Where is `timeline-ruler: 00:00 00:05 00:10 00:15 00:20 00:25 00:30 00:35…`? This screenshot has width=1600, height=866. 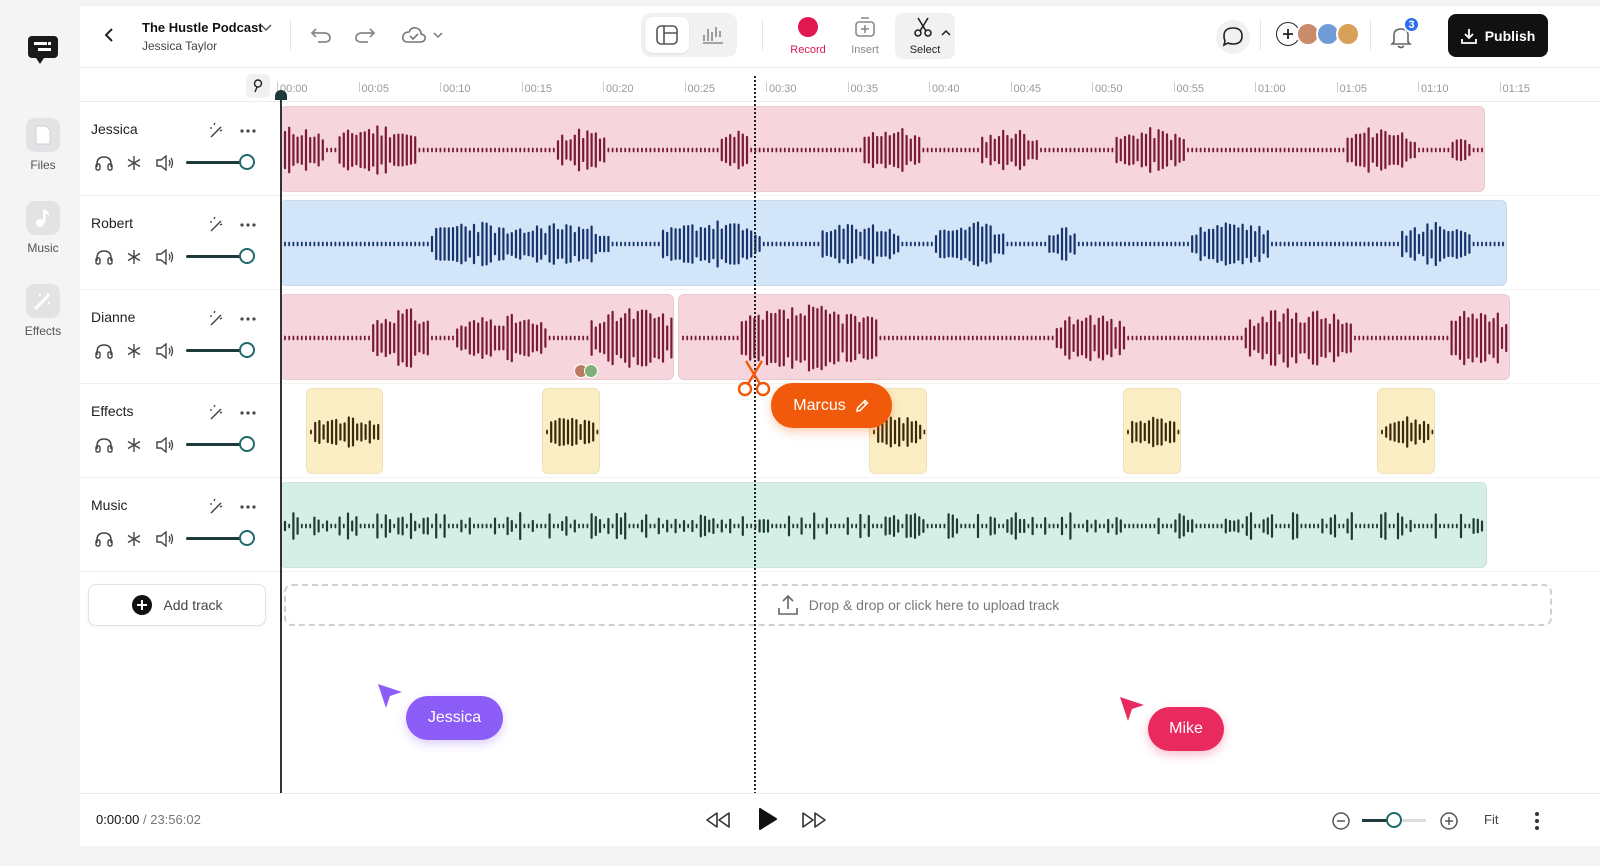
timeline-ruler: 00:00 00:05 00:10 00:15 00:20 00:25 00:30 00:35… is located at coordinates (840, 85).